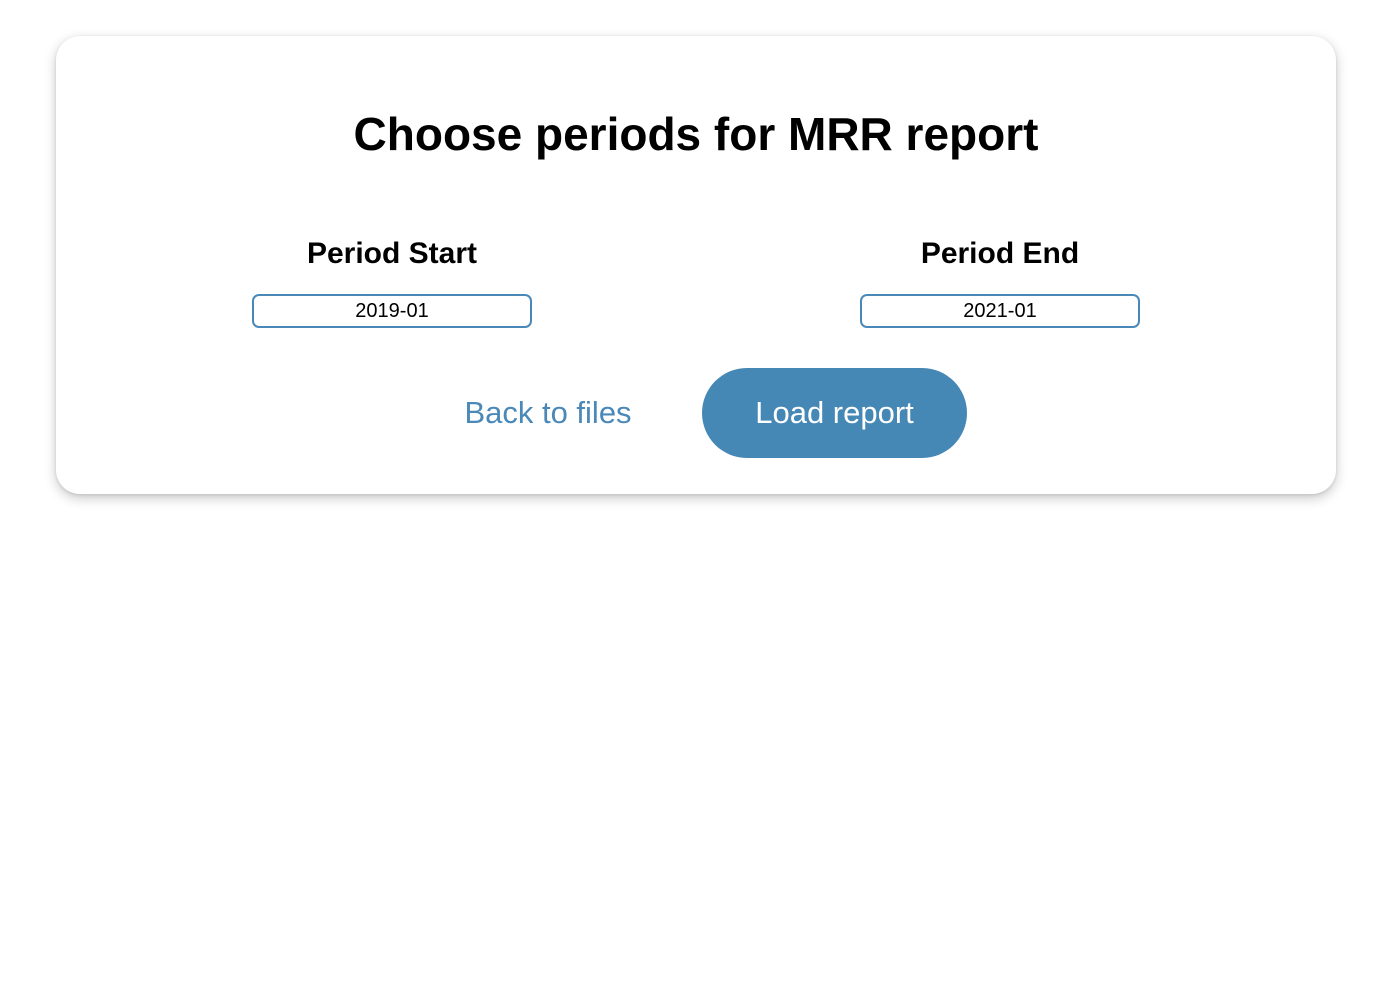 This screenshot has height=1000, width=1390. Describe the element at coordinates (392, 311) in the screenshot. I see `period-start-input` at that location.